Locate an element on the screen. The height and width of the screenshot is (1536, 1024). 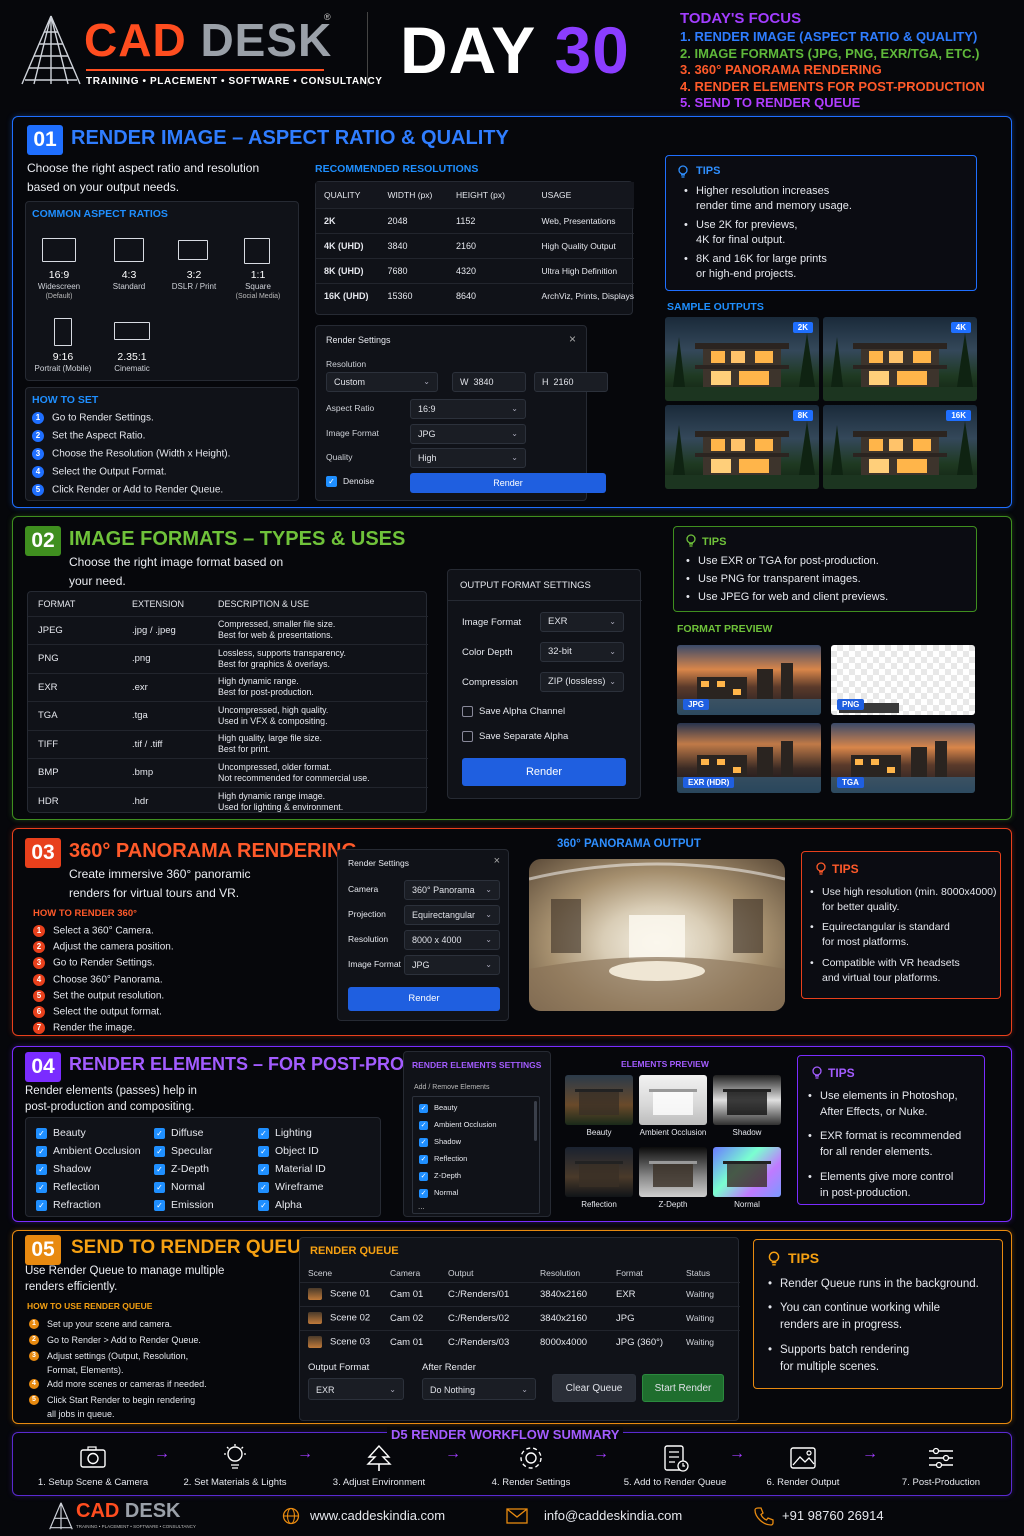
save-separate-alpha-checkbox: Save Separate Alpha is located at coordinates (515, 736).